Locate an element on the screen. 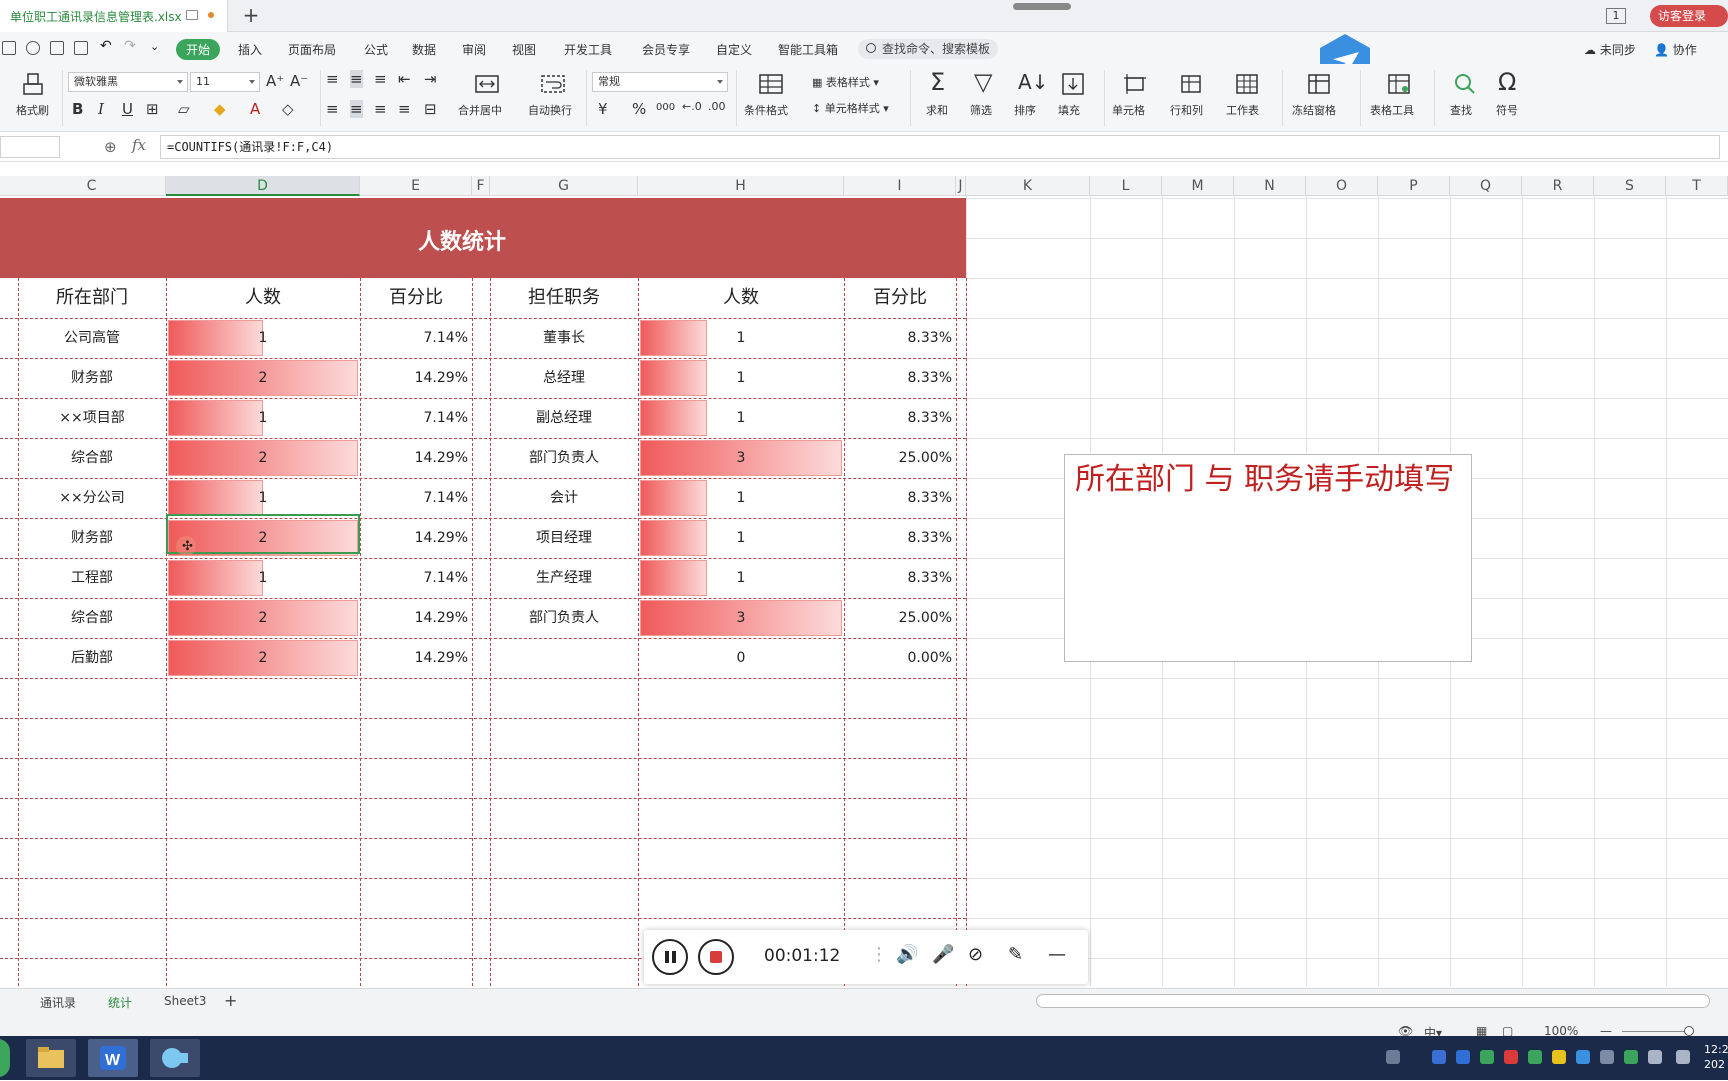 The height and width of the screenshot is (1081, 1728). dept-name: 综合部 is located at coordinates (92, 618).